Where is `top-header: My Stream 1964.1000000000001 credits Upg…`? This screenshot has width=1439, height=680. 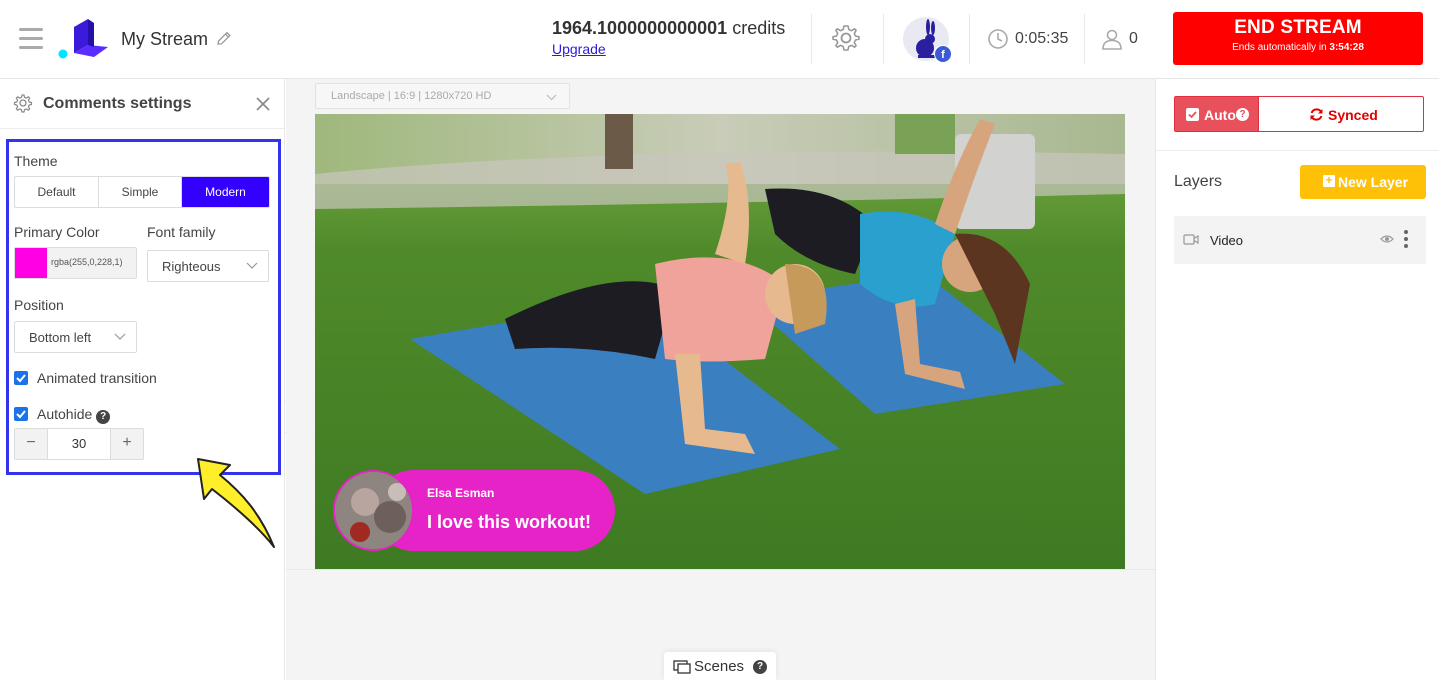 top-header: My Stream 1964.1000000000001 credits Upg… is located at coordinates (719, 39).